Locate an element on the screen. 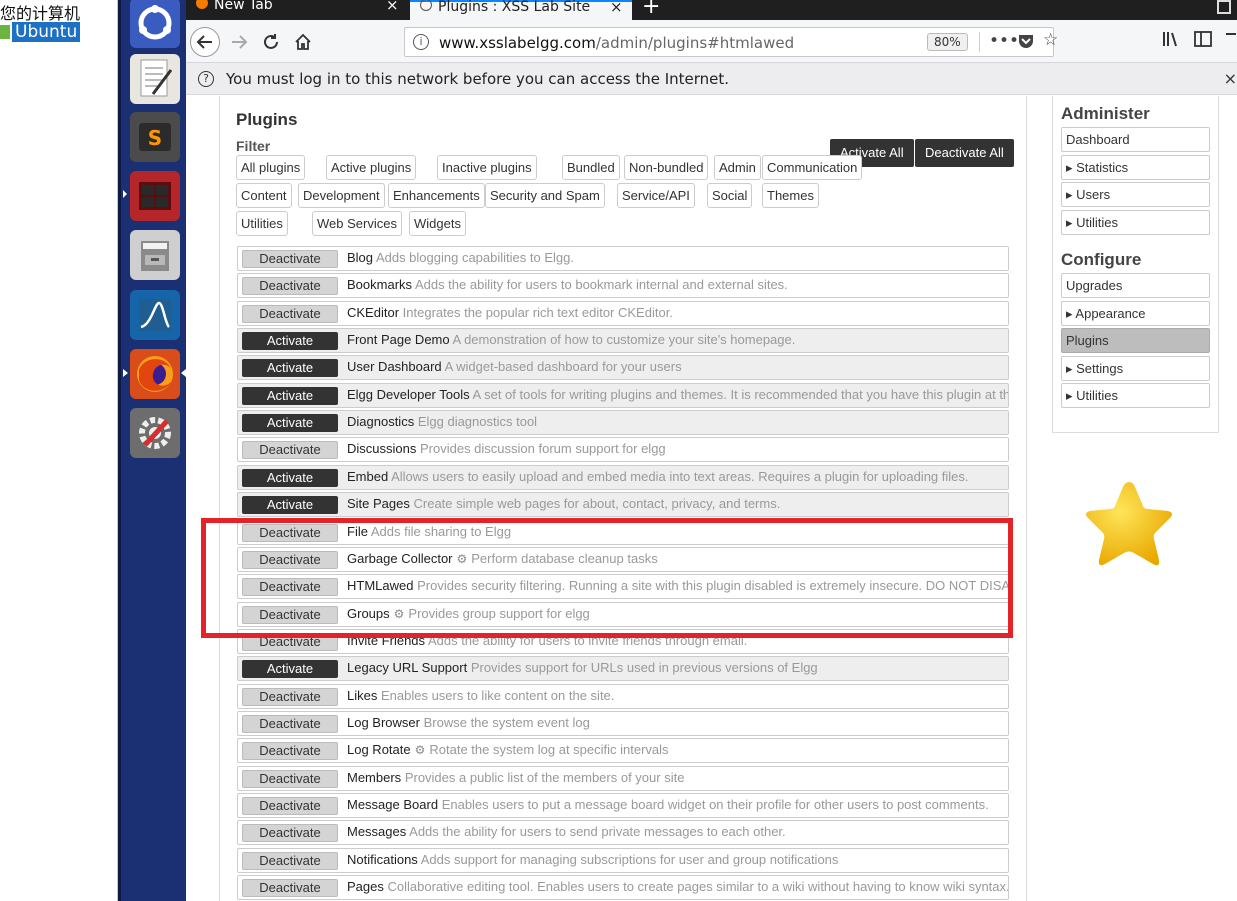 Image resolution: width=1237 pixels, height=901 pixels. filter-chip: Content is located at coordinates (264, 195).